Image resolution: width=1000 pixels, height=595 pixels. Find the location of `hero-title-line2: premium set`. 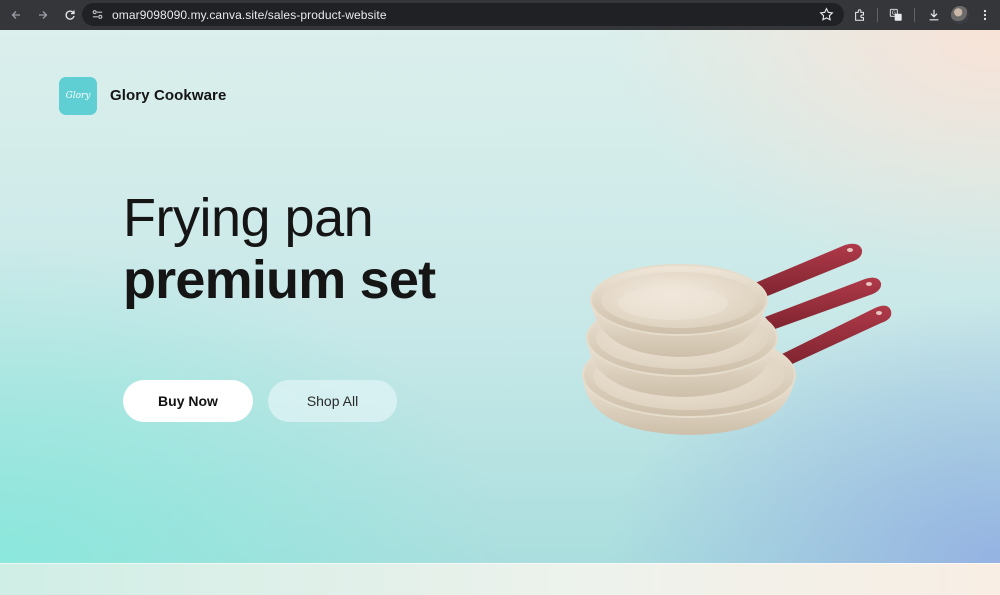

hero-title-line2: premium set is located at coordinates (279, 280).